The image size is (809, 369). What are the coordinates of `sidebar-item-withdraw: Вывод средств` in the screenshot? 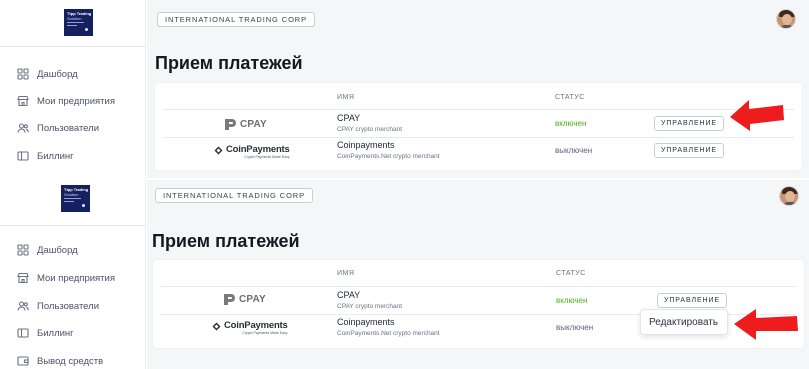 It's located at (60, 361).